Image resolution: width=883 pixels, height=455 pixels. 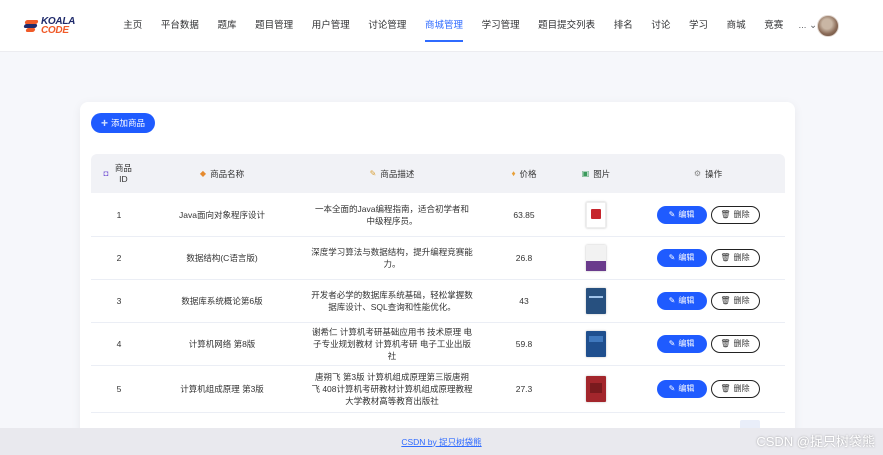 What do you see at coordinates (524, 344) in the screenshot?
I see `cell-price: 59.8` at bounding box center [524, 344].